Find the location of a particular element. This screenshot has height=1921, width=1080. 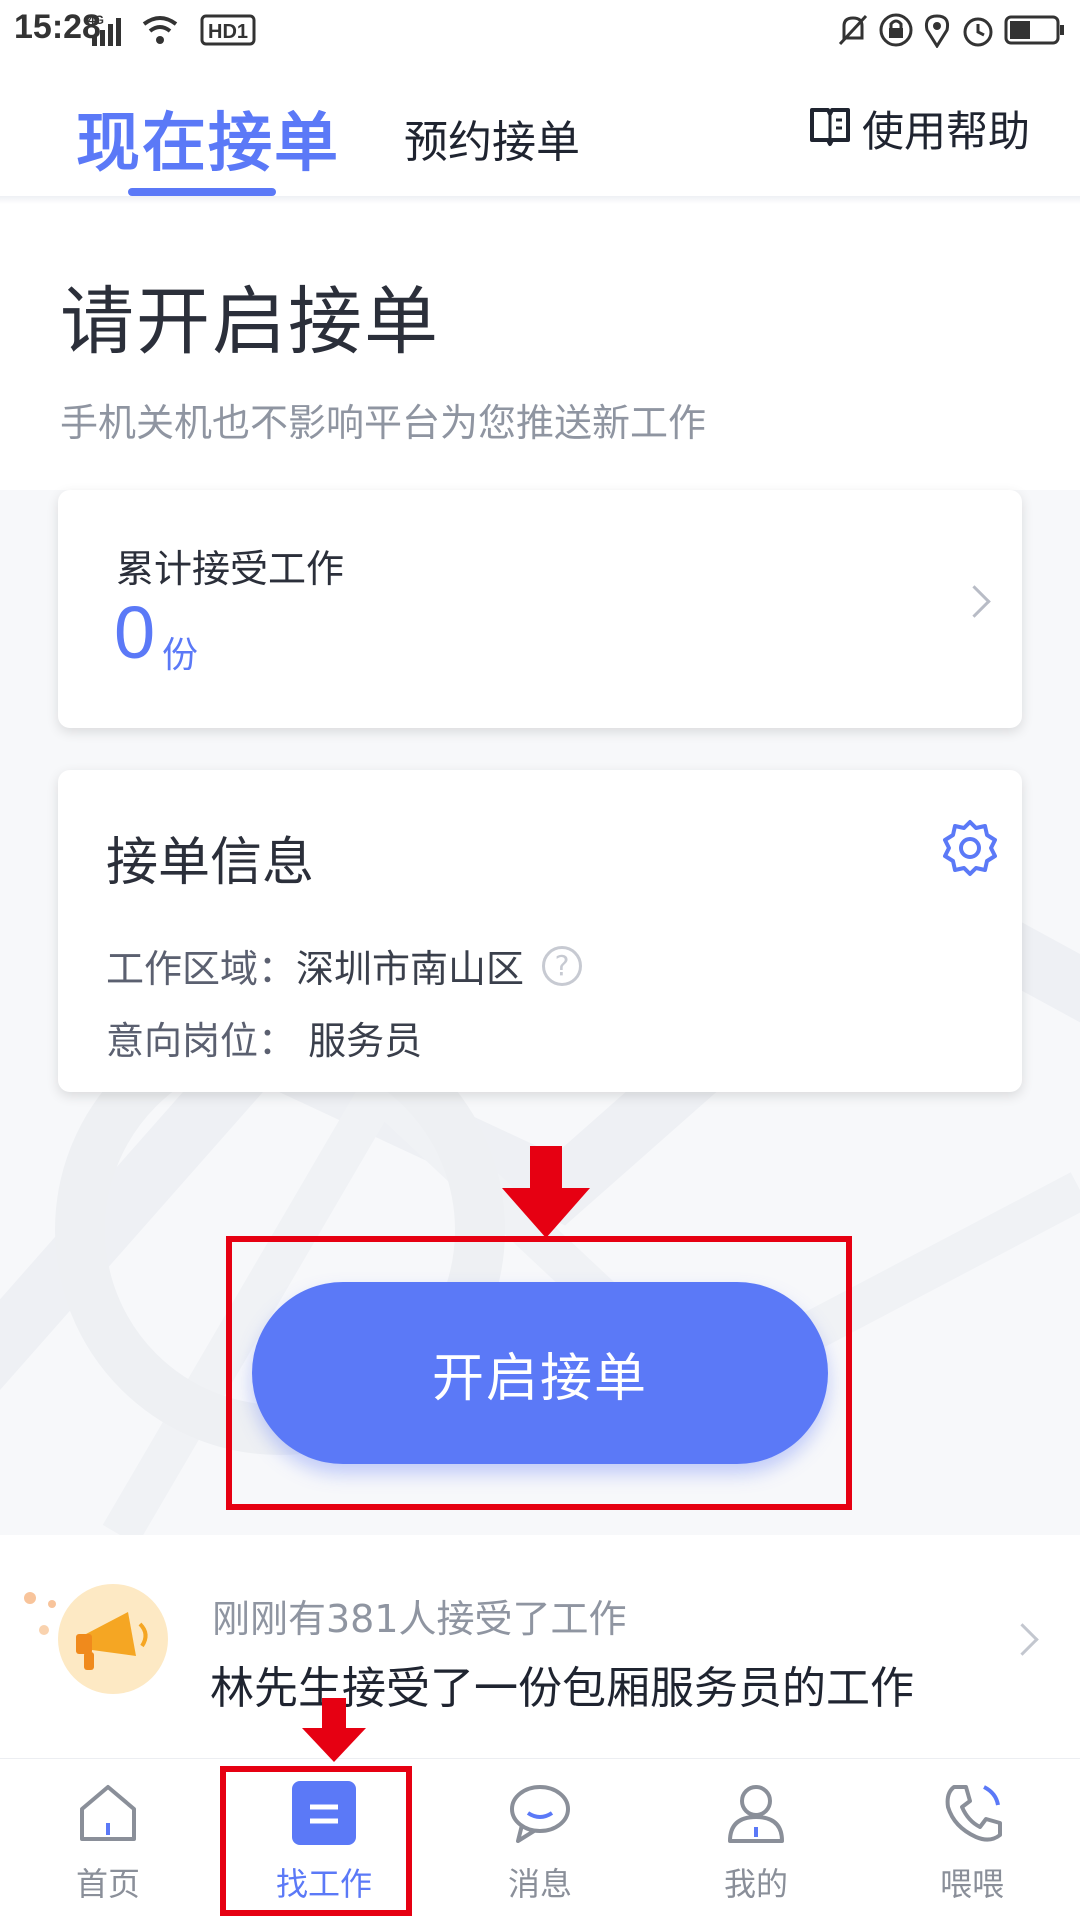

start-accepting-button: 开启接单 is located at coordinates (540, 1373).